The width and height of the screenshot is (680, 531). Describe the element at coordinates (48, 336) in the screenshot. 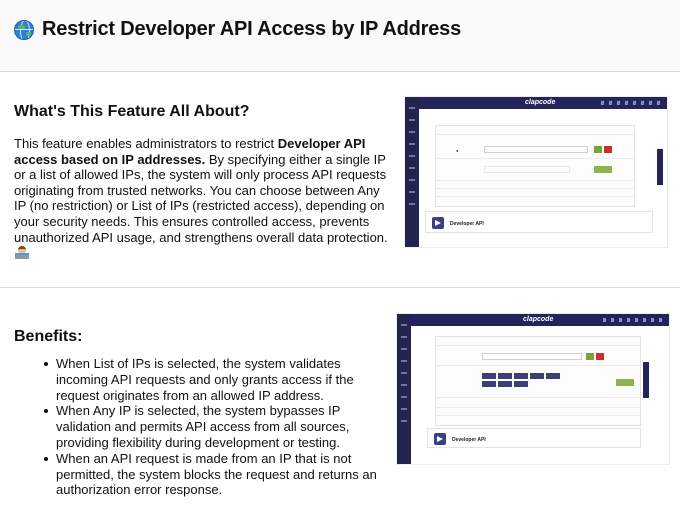

I see `section-title-benefits: Benefits:` at that location.